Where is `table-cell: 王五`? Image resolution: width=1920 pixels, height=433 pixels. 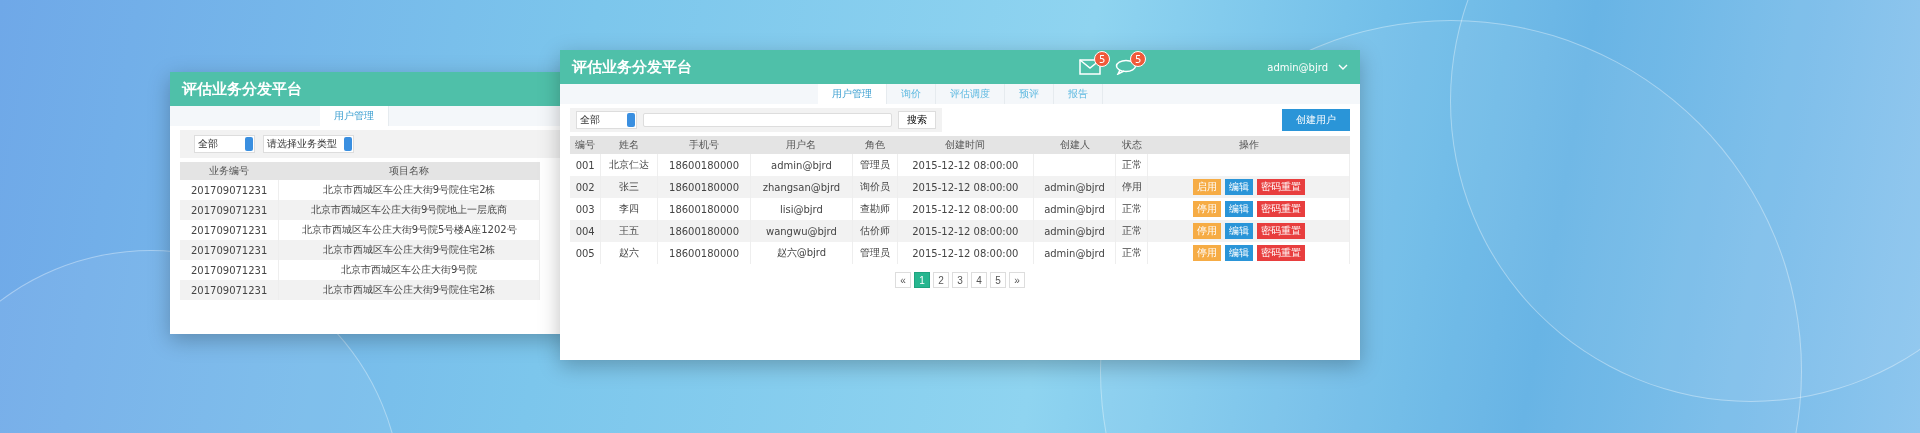
table-cell: 王五 is located at coordinates (629, 231).